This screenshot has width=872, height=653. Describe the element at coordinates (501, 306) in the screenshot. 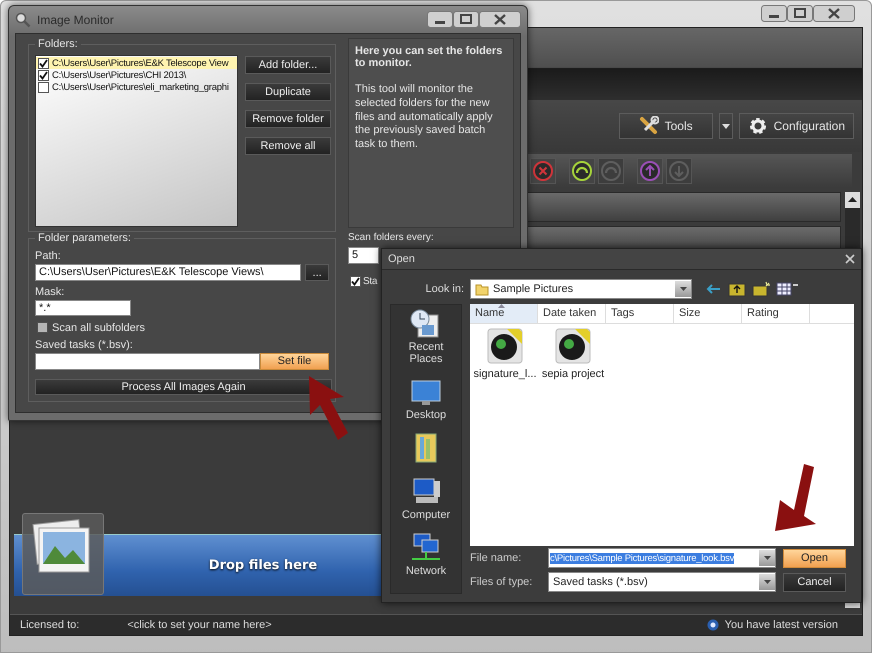

I see `sort-caret-icon` at that location.